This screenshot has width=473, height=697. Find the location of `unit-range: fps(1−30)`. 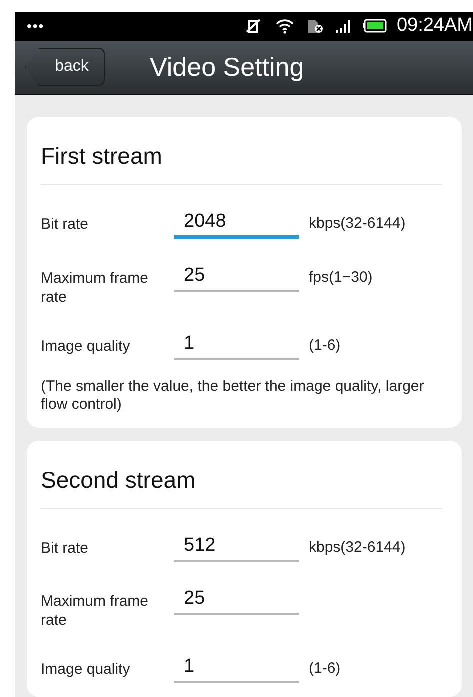

unit-range: fps(1−30) is located at coordinates (341, 277).